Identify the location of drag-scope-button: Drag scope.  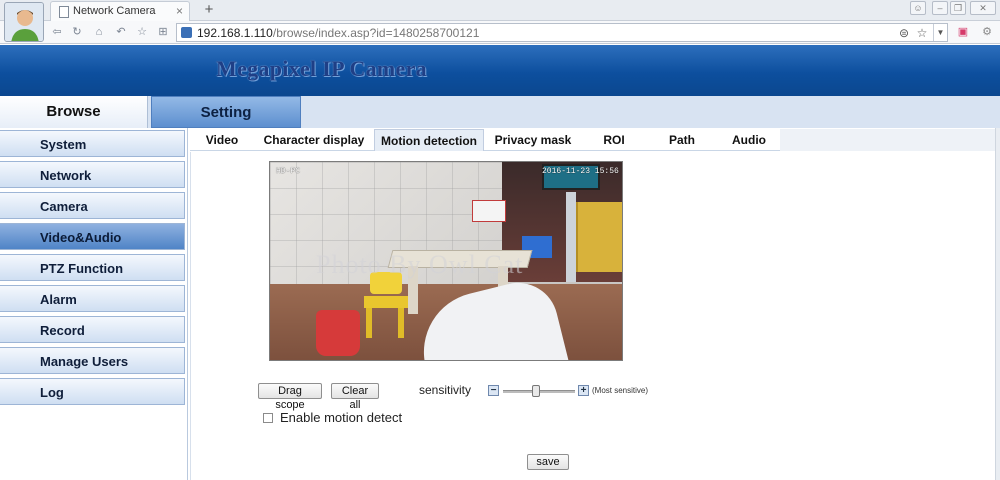
(290, 397).